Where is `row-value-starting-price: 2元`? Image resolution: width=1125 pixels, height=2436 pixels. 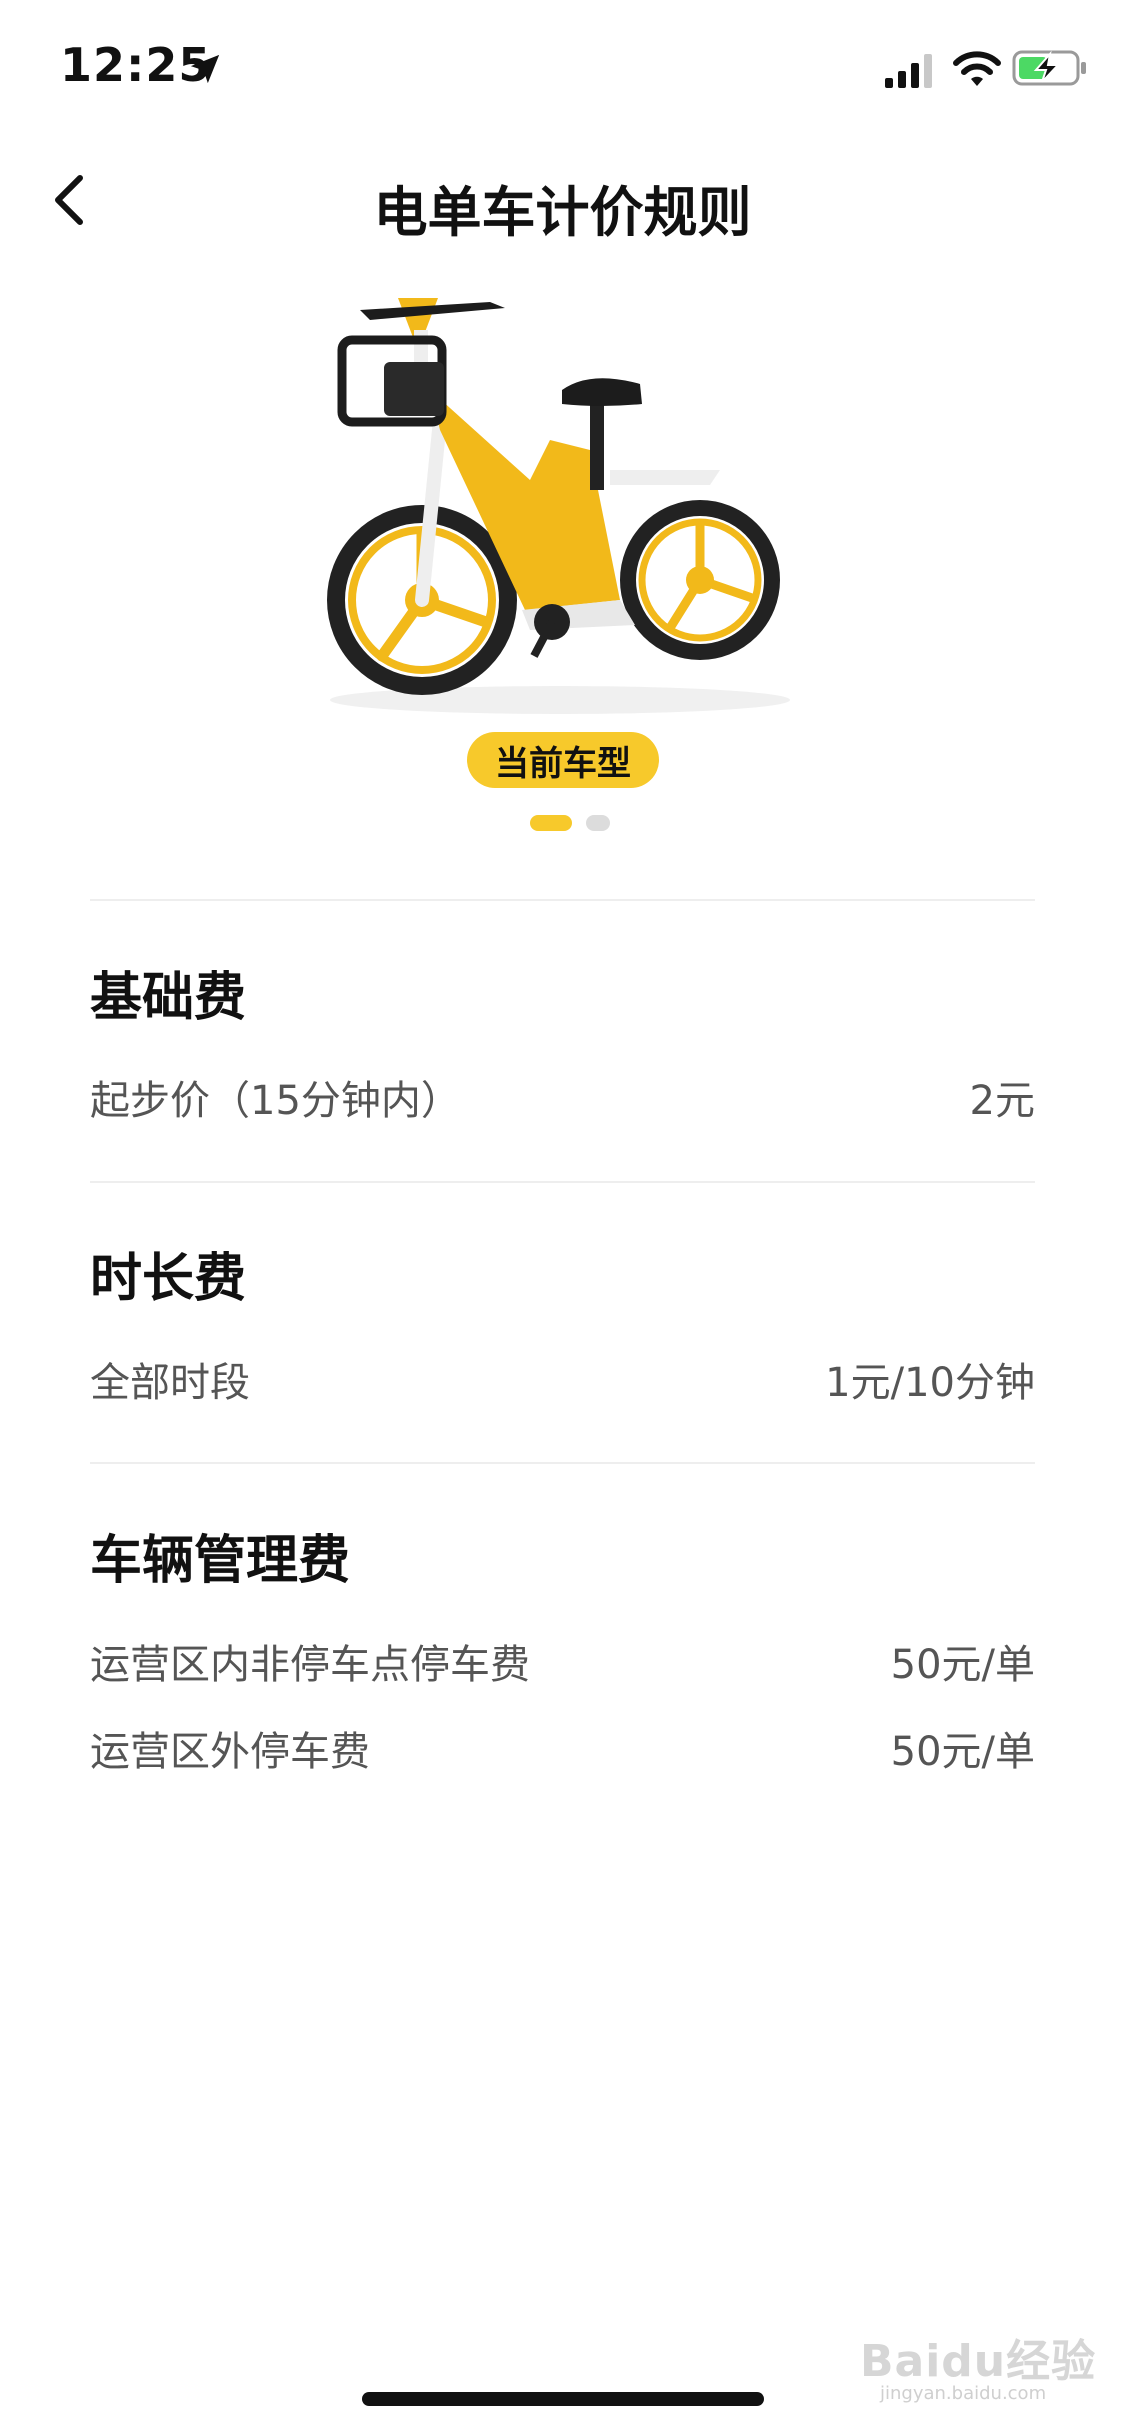
row-value-starting-price: 2元 is located at coordinates (1002, 1101).